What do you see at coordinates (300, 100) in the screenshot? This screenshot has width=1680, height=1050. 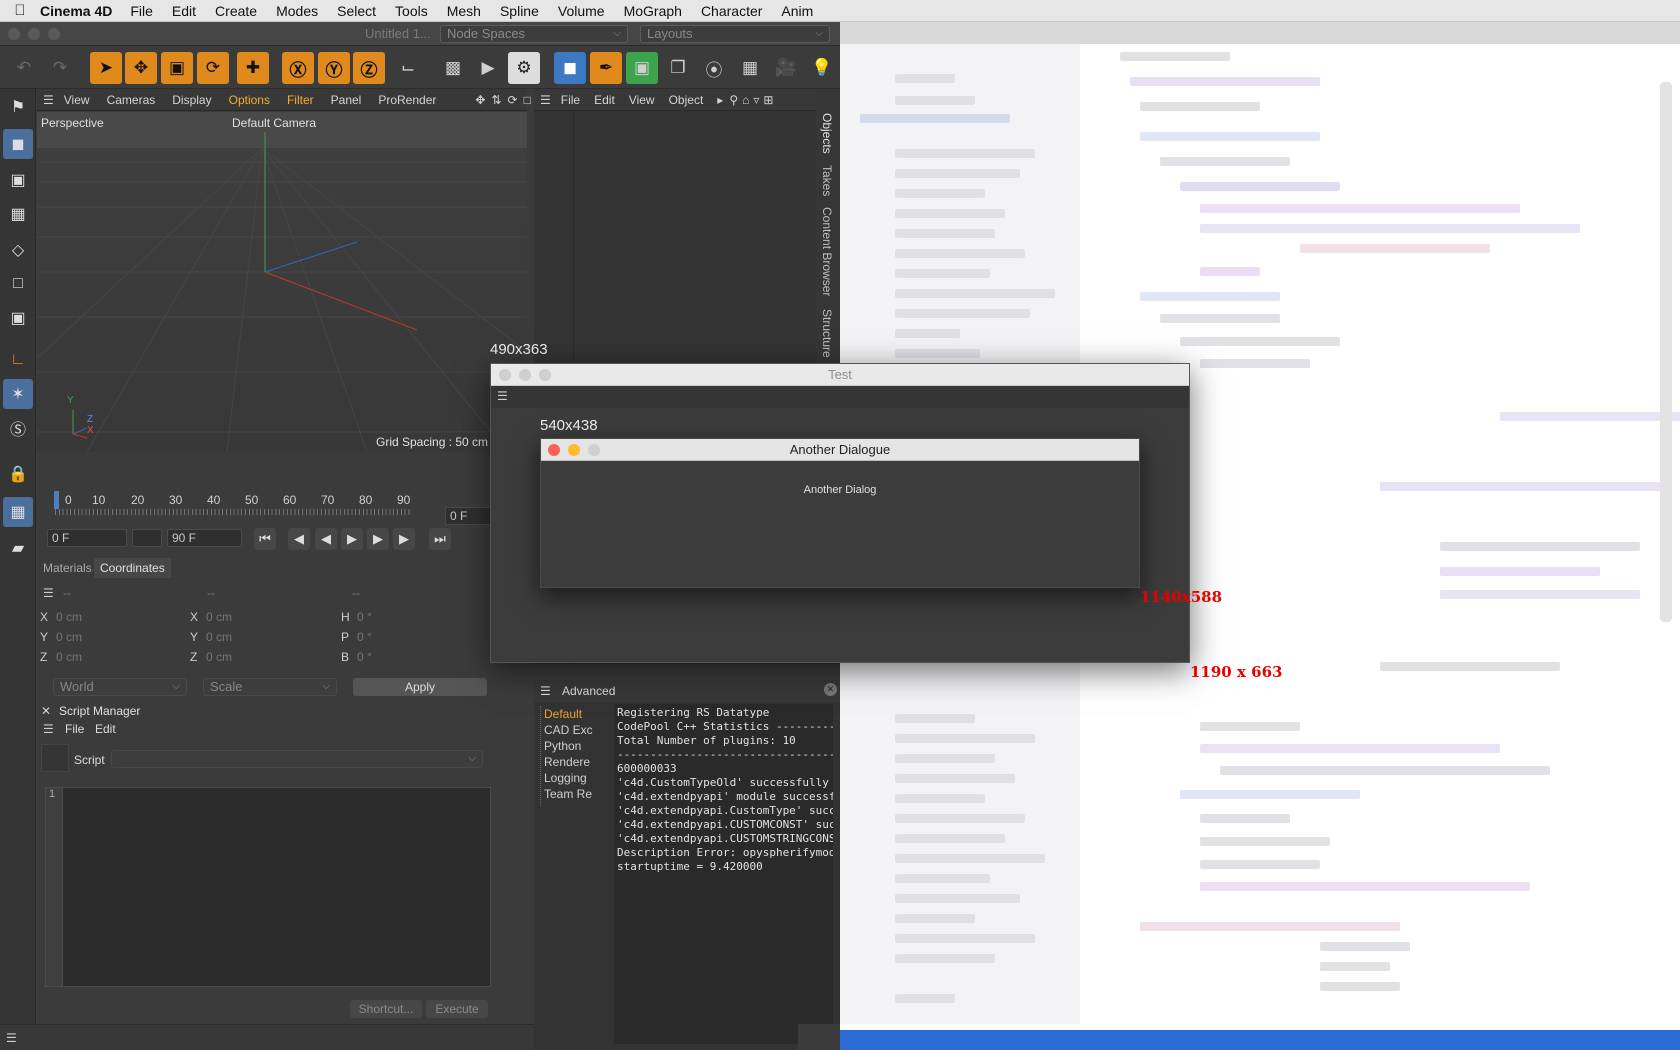 I see `viewport-menu-filter: Filter` at bounding box center [300, 100].